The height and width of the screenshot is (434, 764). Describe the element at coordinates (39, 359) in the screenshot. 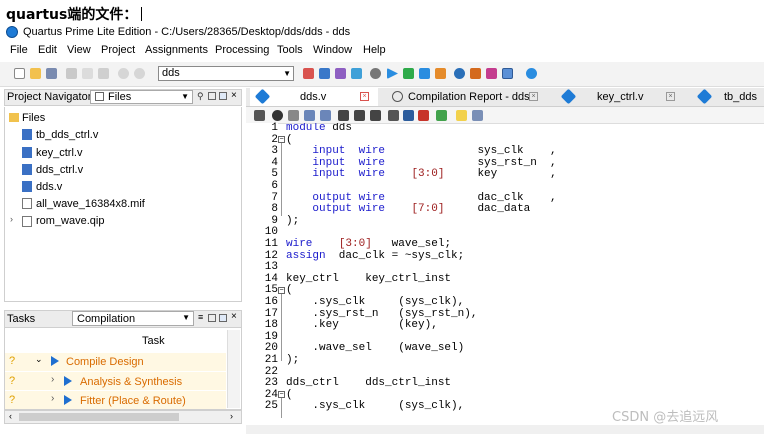

I see `chevron-down-icon: ⌄` at that location.